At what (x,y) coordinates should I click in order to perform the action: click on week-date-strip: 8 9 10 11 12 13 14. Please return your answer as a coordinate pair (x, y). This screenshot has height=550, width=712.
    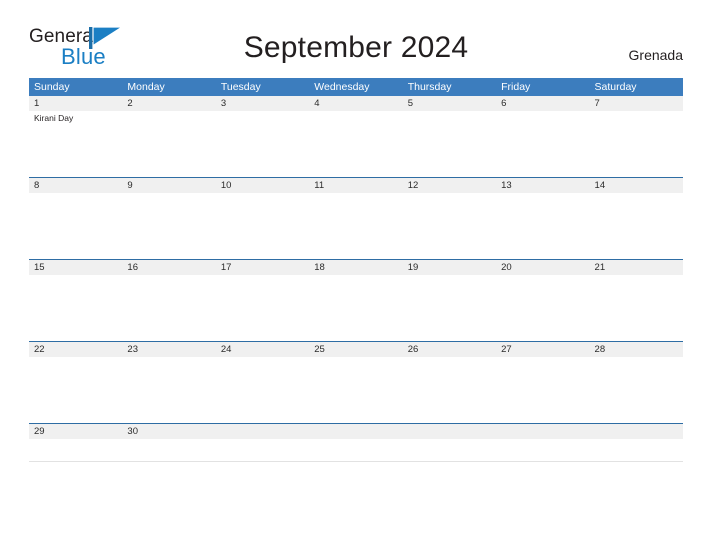
    Looking at the image, I should click on (356, 185).